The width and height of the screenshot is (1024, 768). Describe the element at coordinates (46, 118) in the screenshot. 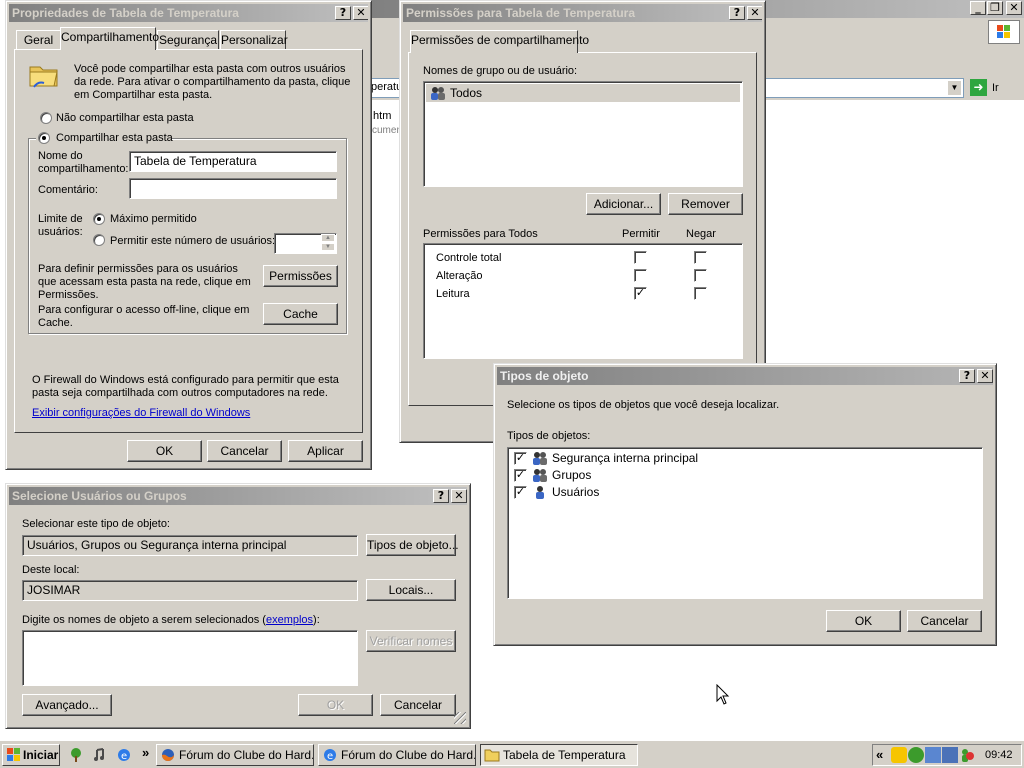

I see `no-share-radio` at that location.